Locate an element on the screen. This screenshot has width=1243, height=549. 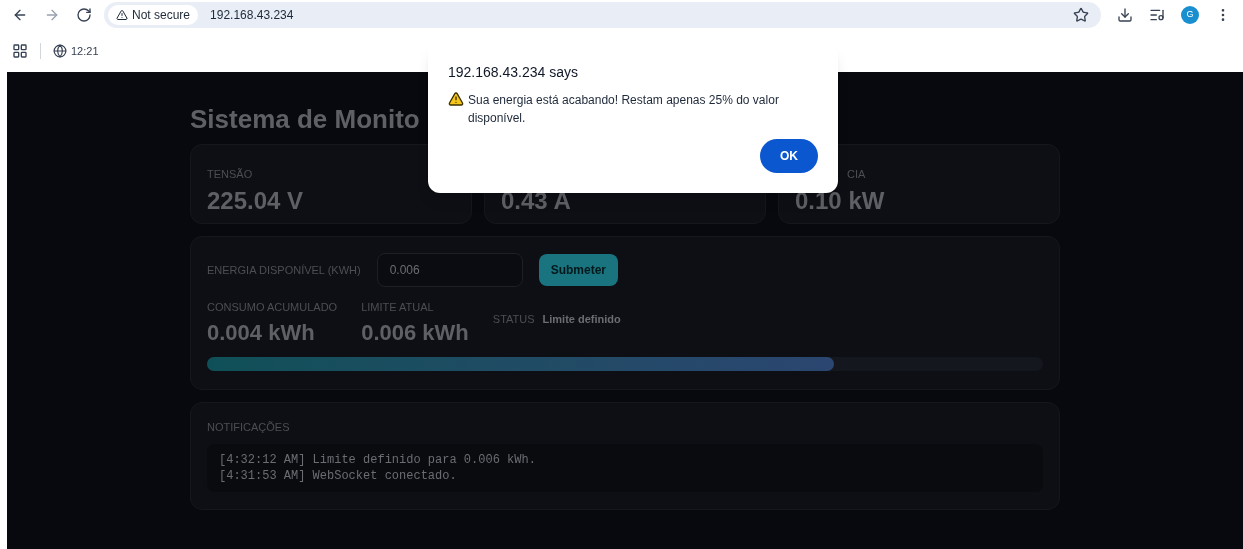
log-line: [4:32:12 AM] Limite definido para 0.006 kWh. is located at coordinates (378, 459).